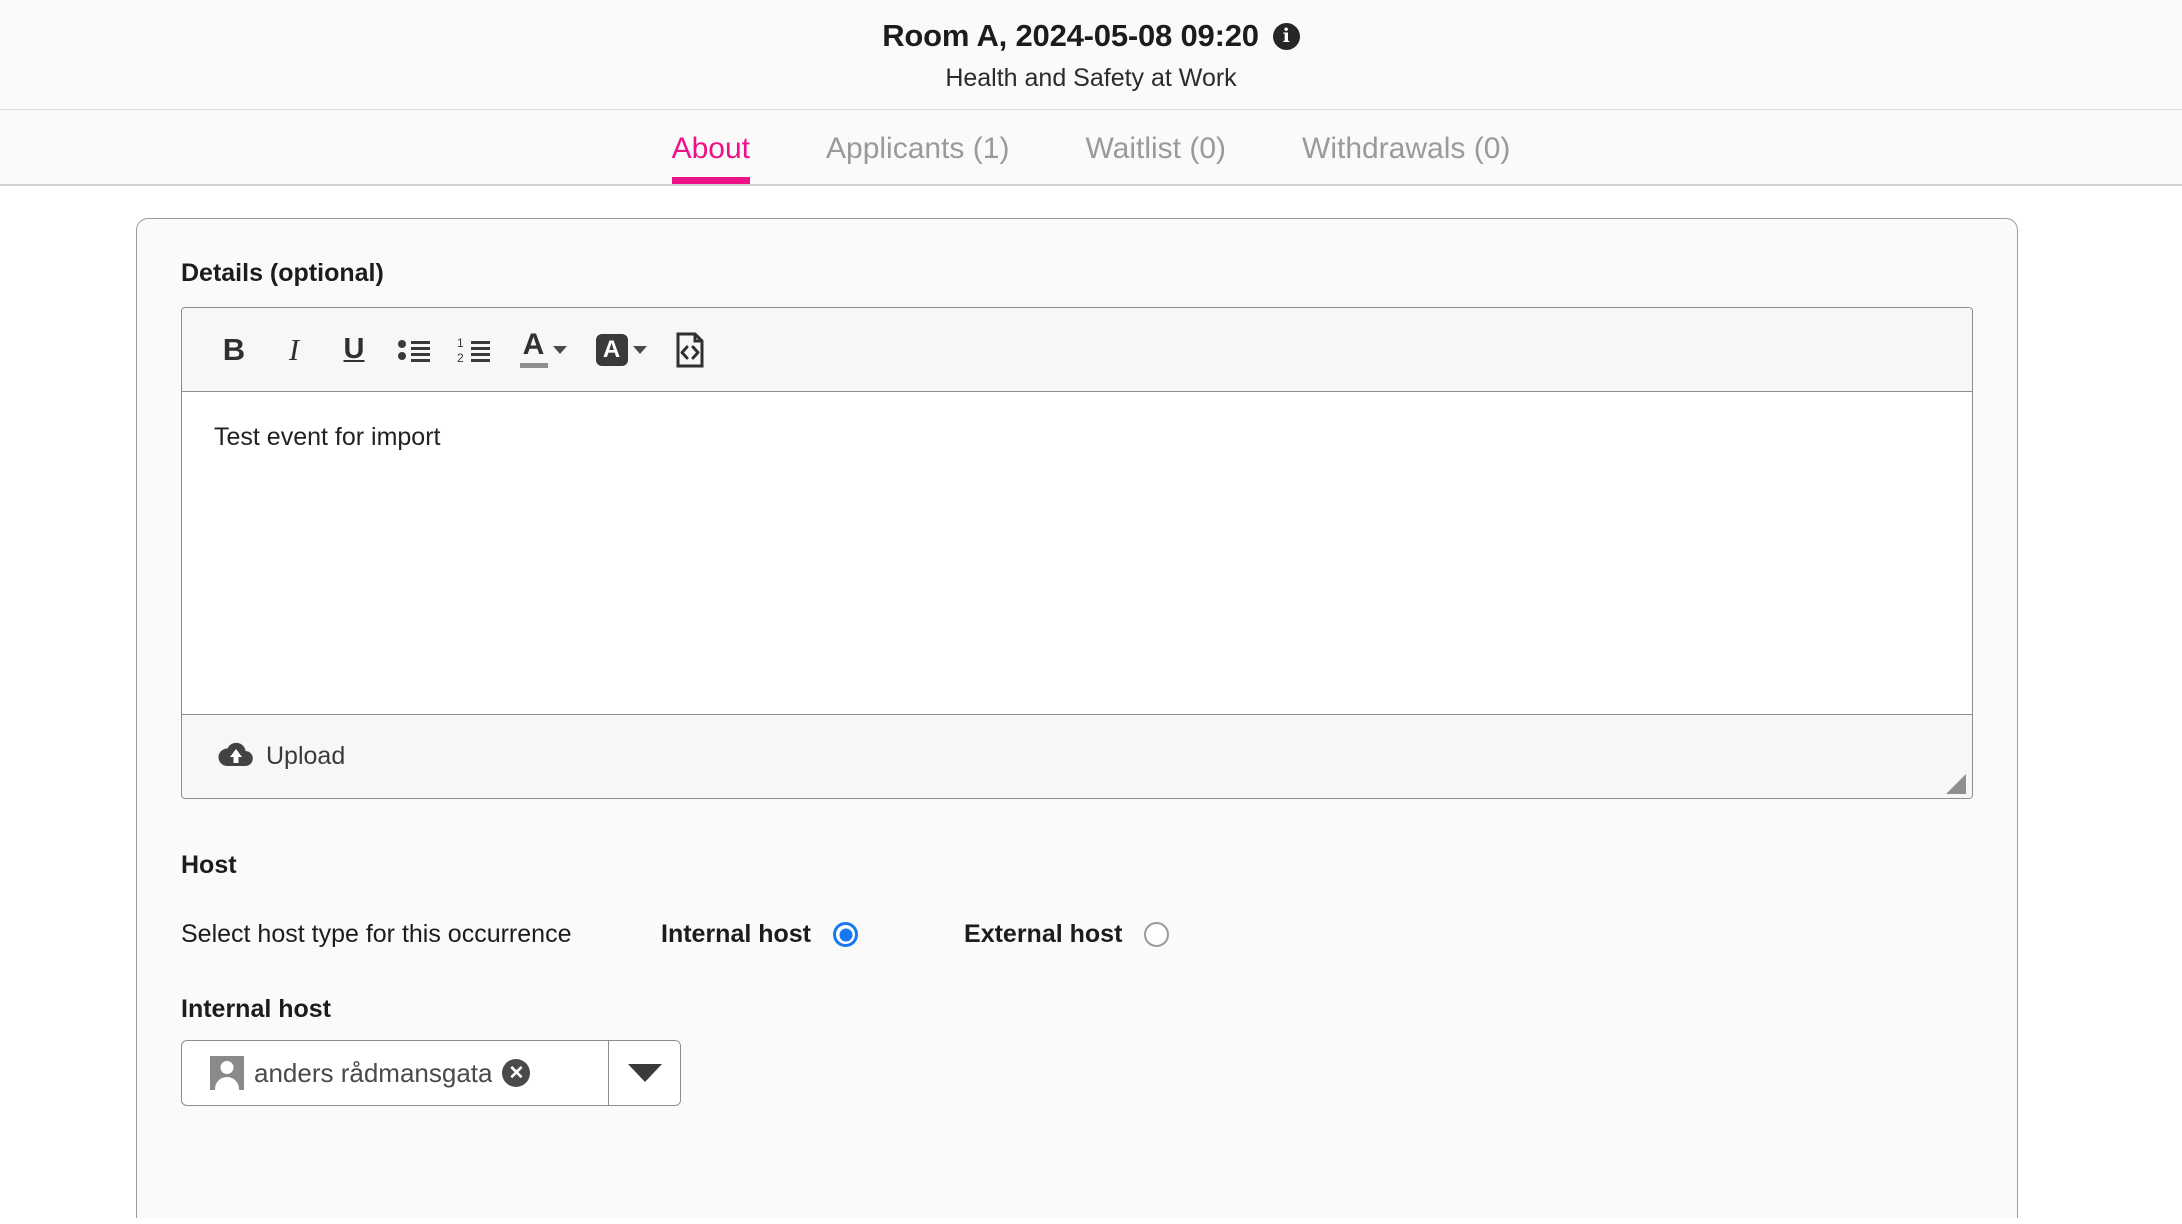 The image size is (2182, 1224). Describe the element at coordinates (516, 1073) in the screenshot. I see `clear-selection-icon: ✕` at that location.